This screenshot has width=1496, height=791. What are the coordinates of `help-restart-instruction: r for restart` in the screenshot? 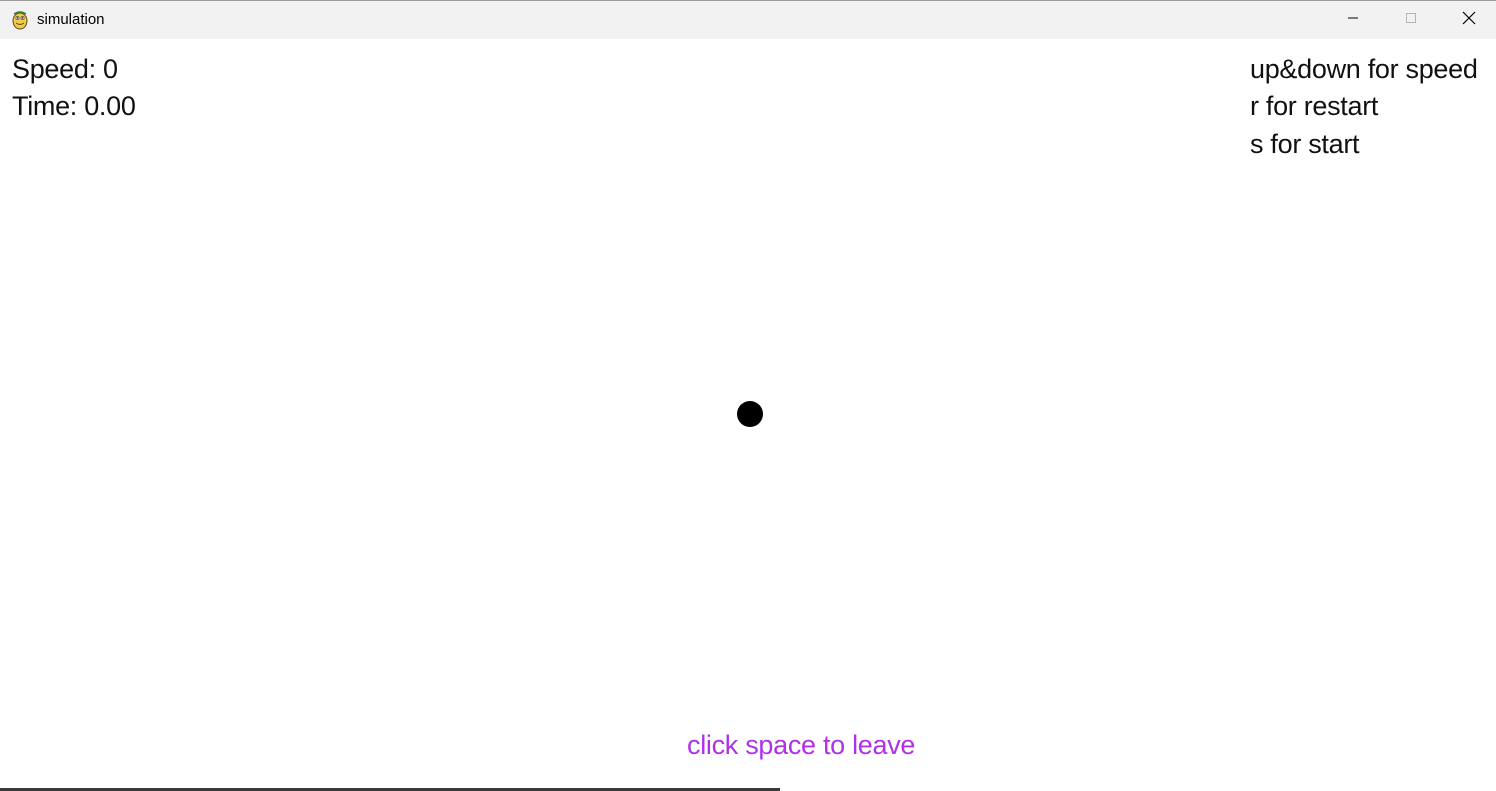 It's located at (1314, 106).